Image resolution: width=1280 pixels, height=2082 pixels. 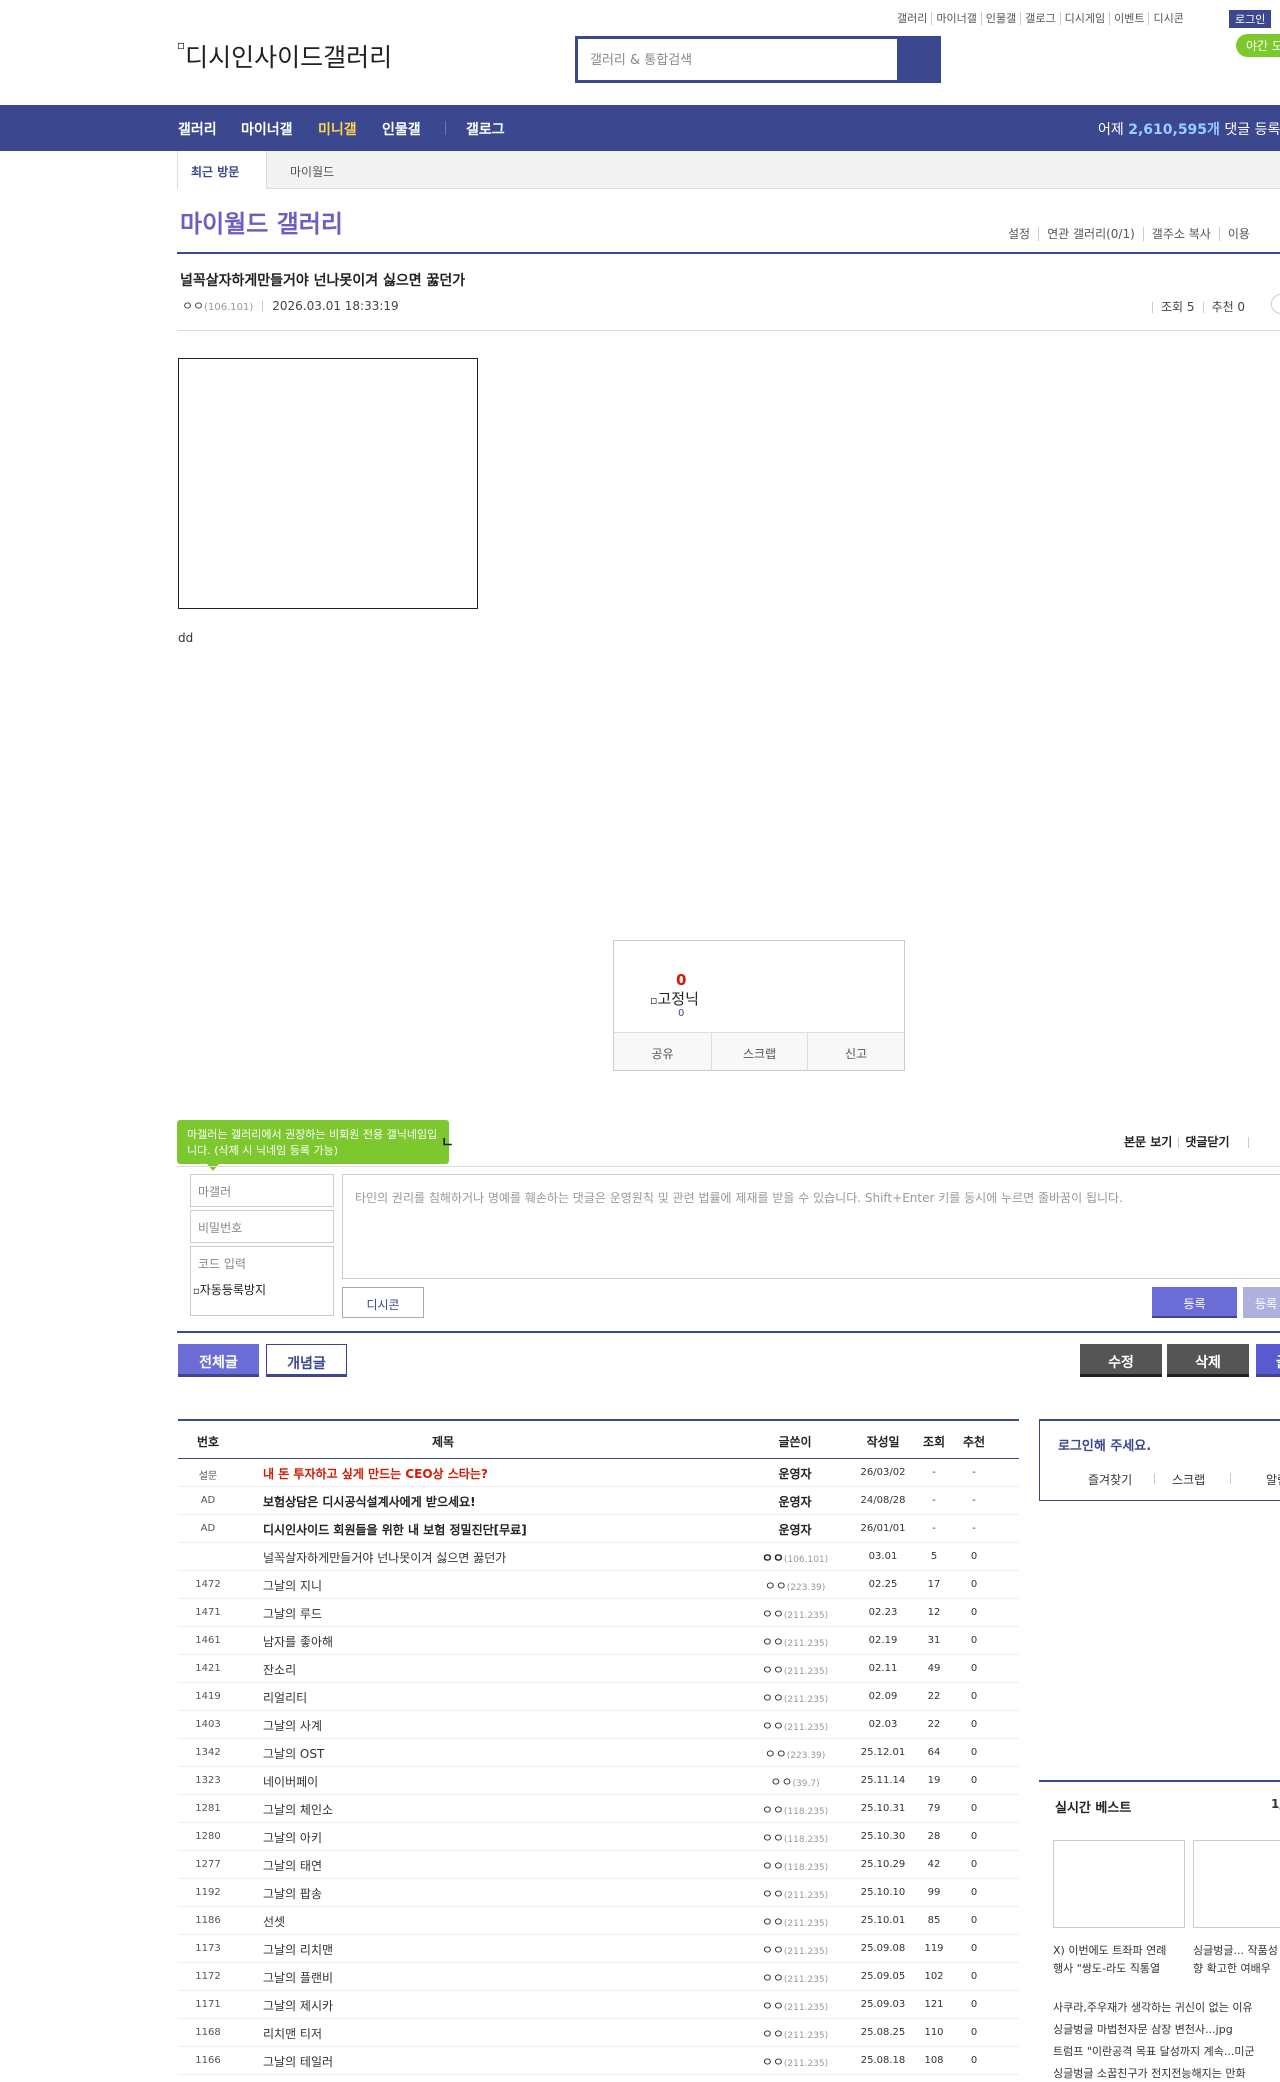 What do you see at coordinates (1090, 234) in the screenshot?
I see `related-galleries: 연관 갤러리(0/1)` at bounding box center [1090, 234].